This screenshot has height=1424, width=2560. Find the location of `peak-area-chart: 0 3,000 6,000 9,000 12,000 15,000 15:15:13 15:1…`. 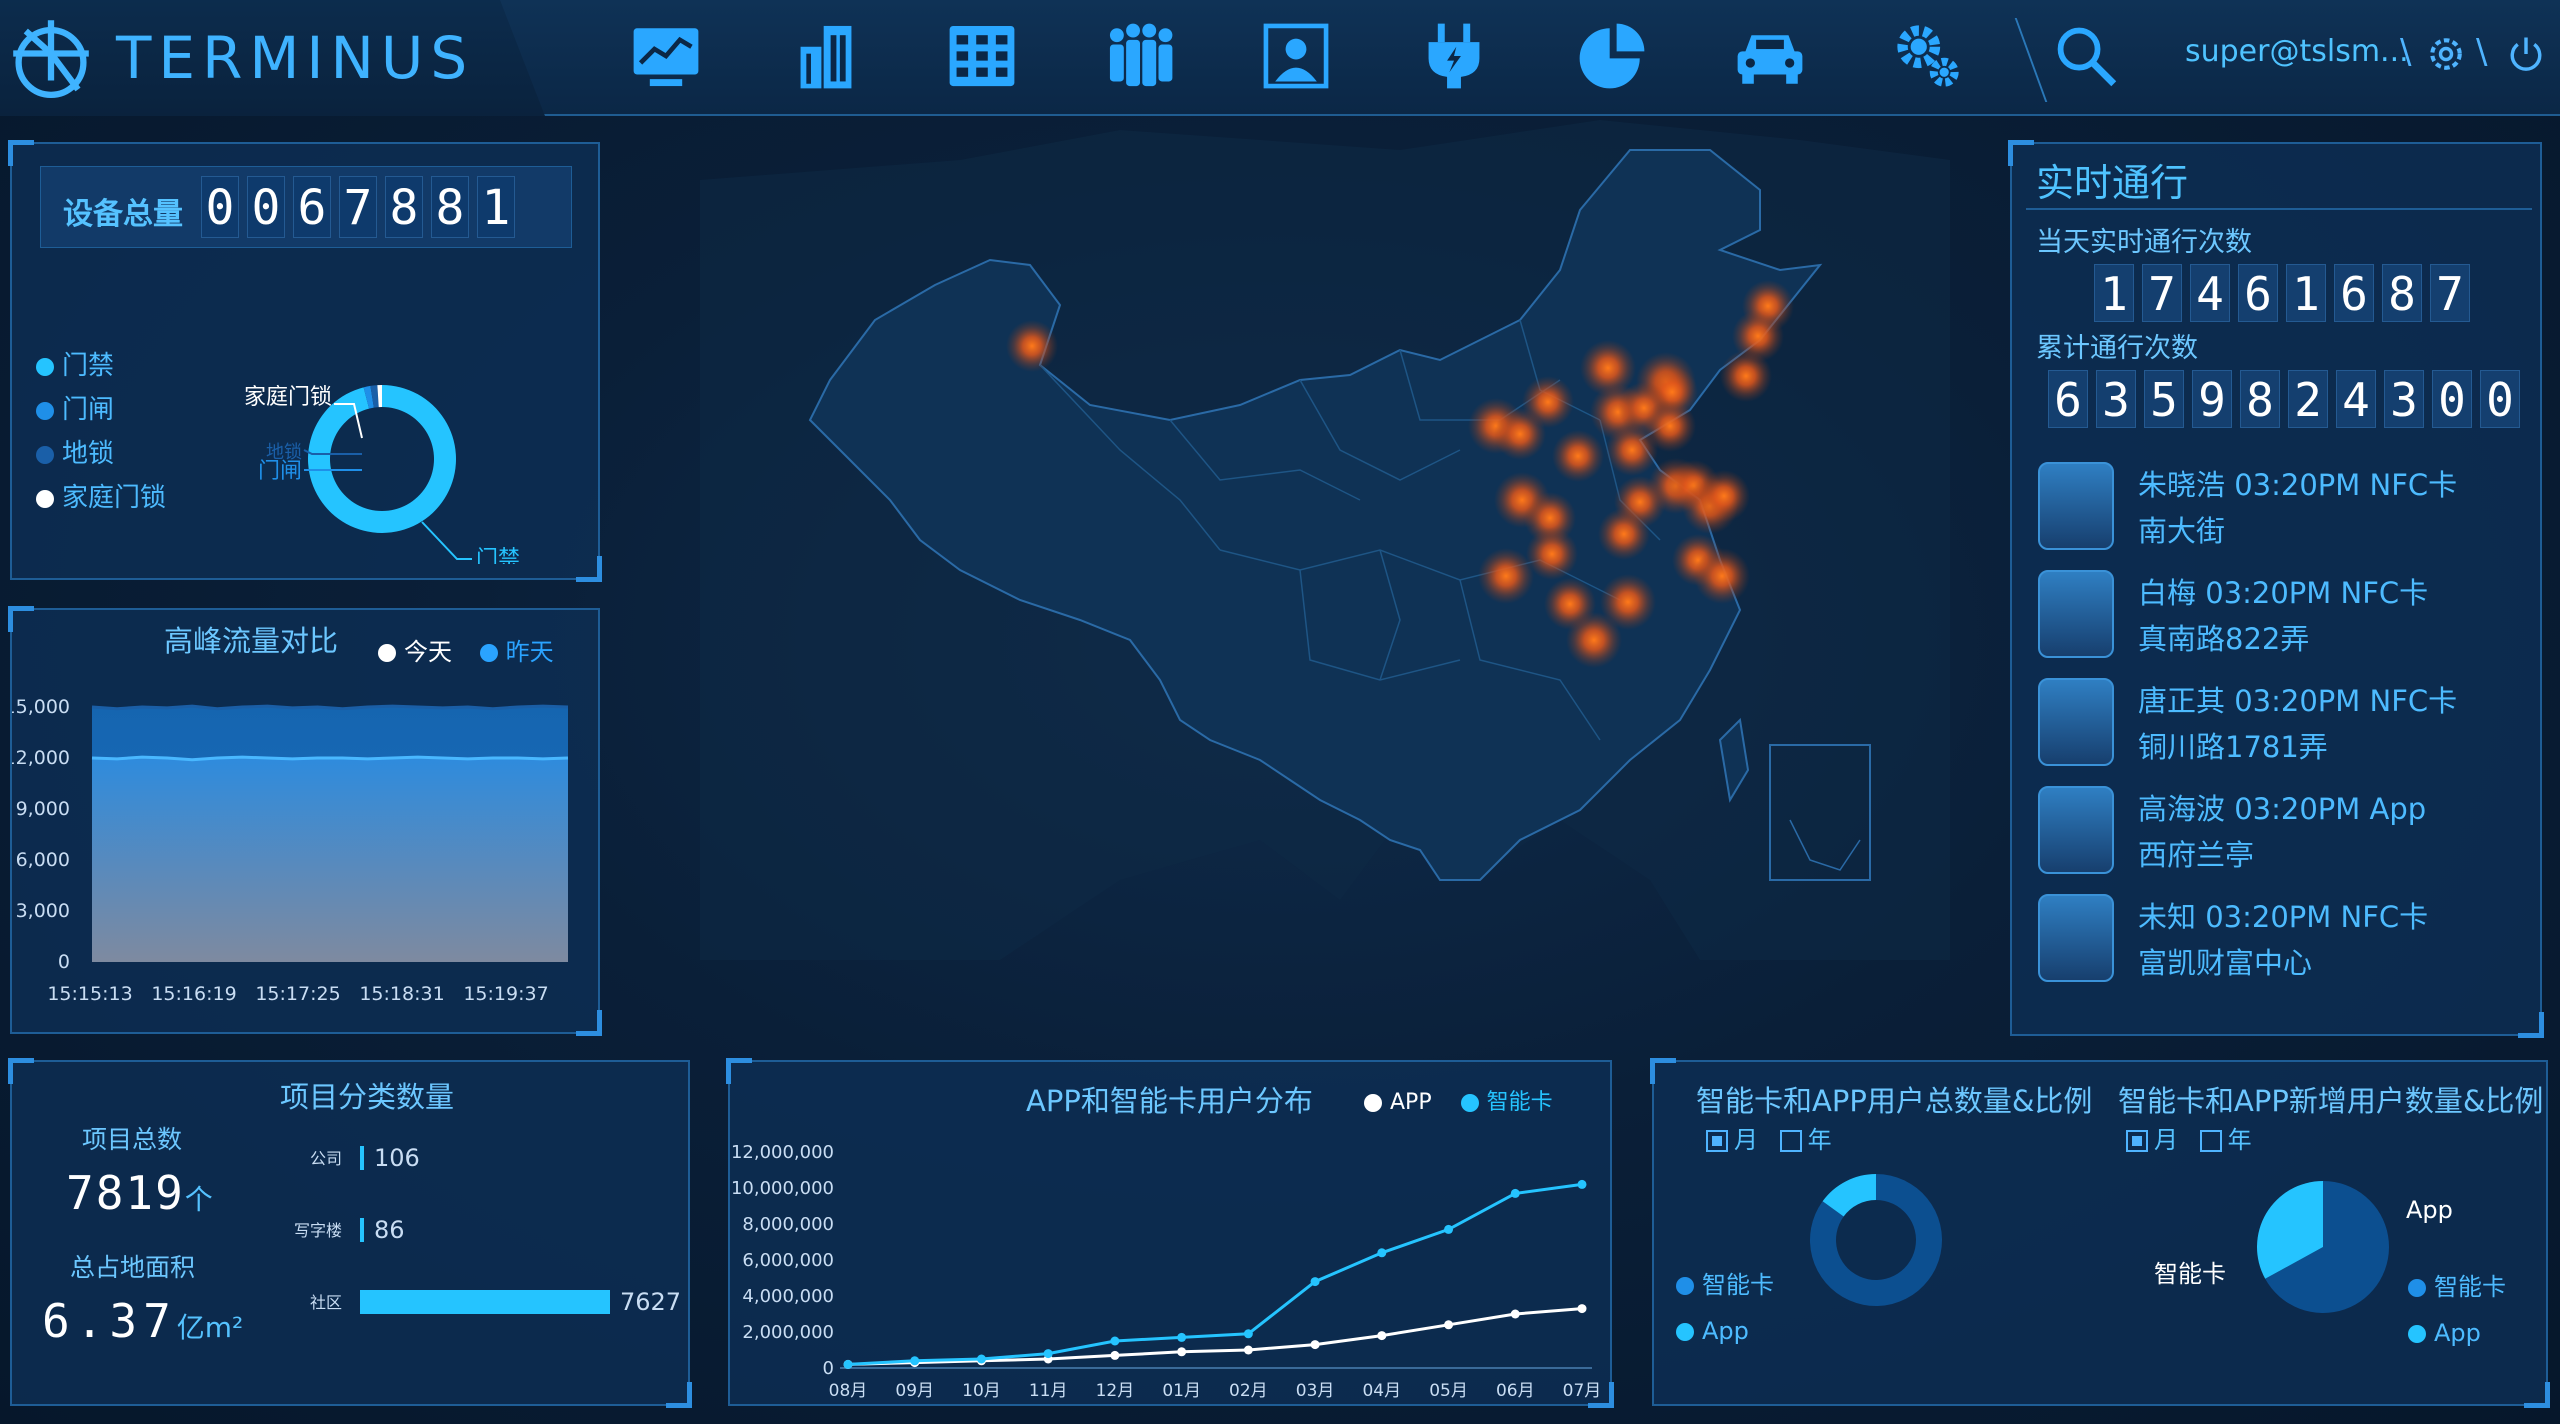

peak-area-chart: 0 3,000 6,000 9,000 12,000 15,000 15:15:13 15:1… is located at coordinates (305, 850).